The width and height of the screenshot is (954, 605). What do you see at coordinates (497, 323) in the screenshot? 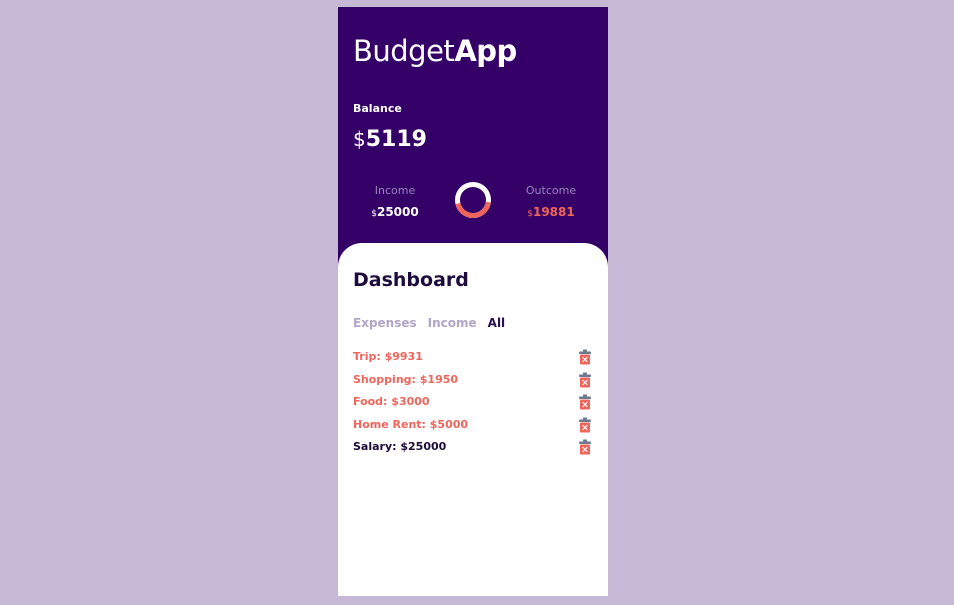
I see `tab-all: All` at bounding box center [497, 323].